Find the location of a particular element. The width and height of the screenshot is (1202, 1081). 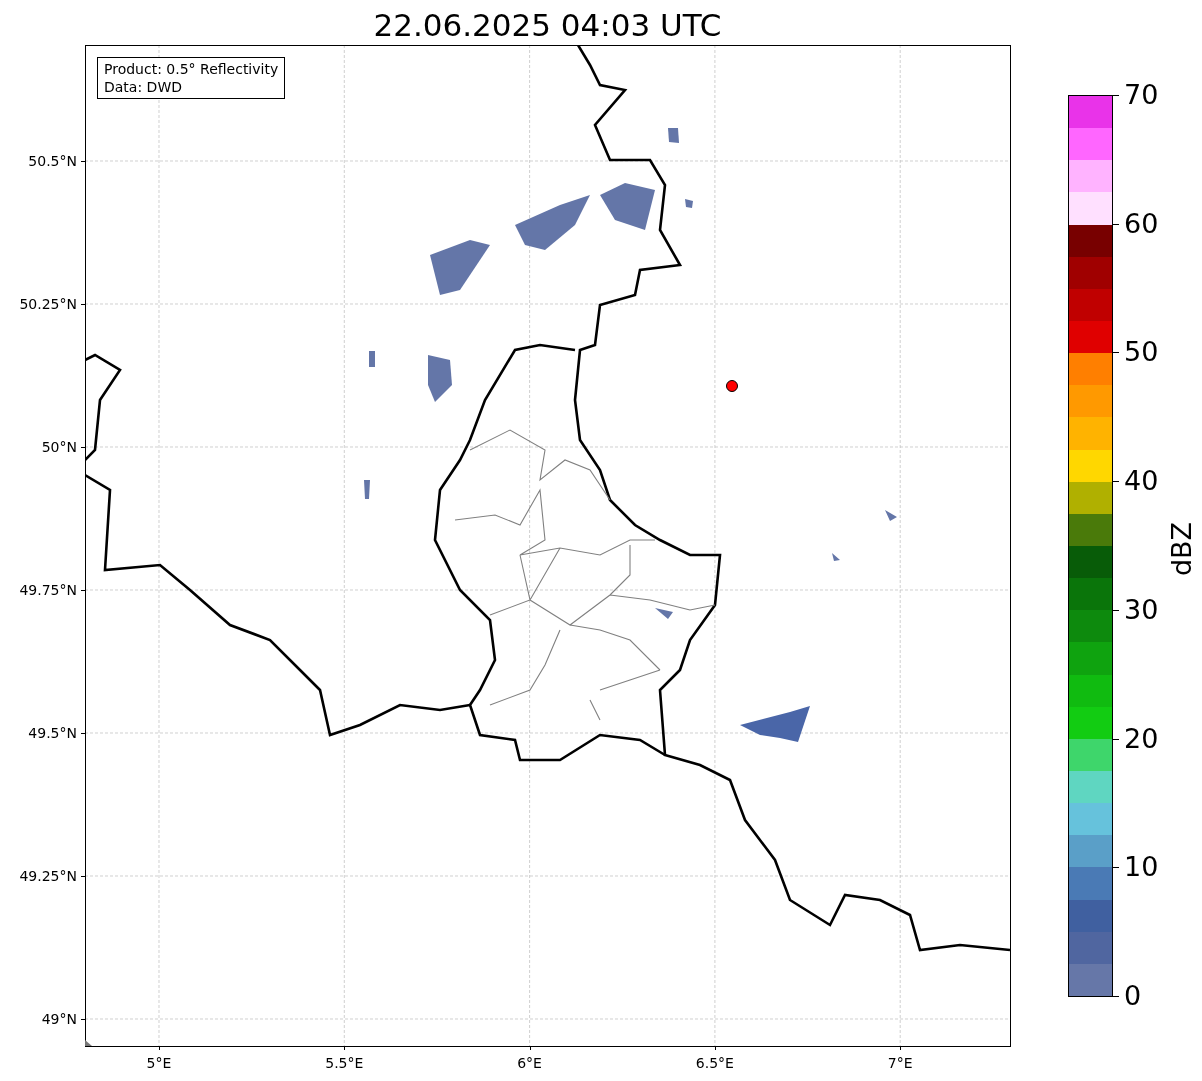

colorbar-tick-label: 70 is located at coordinates (1141, 95).